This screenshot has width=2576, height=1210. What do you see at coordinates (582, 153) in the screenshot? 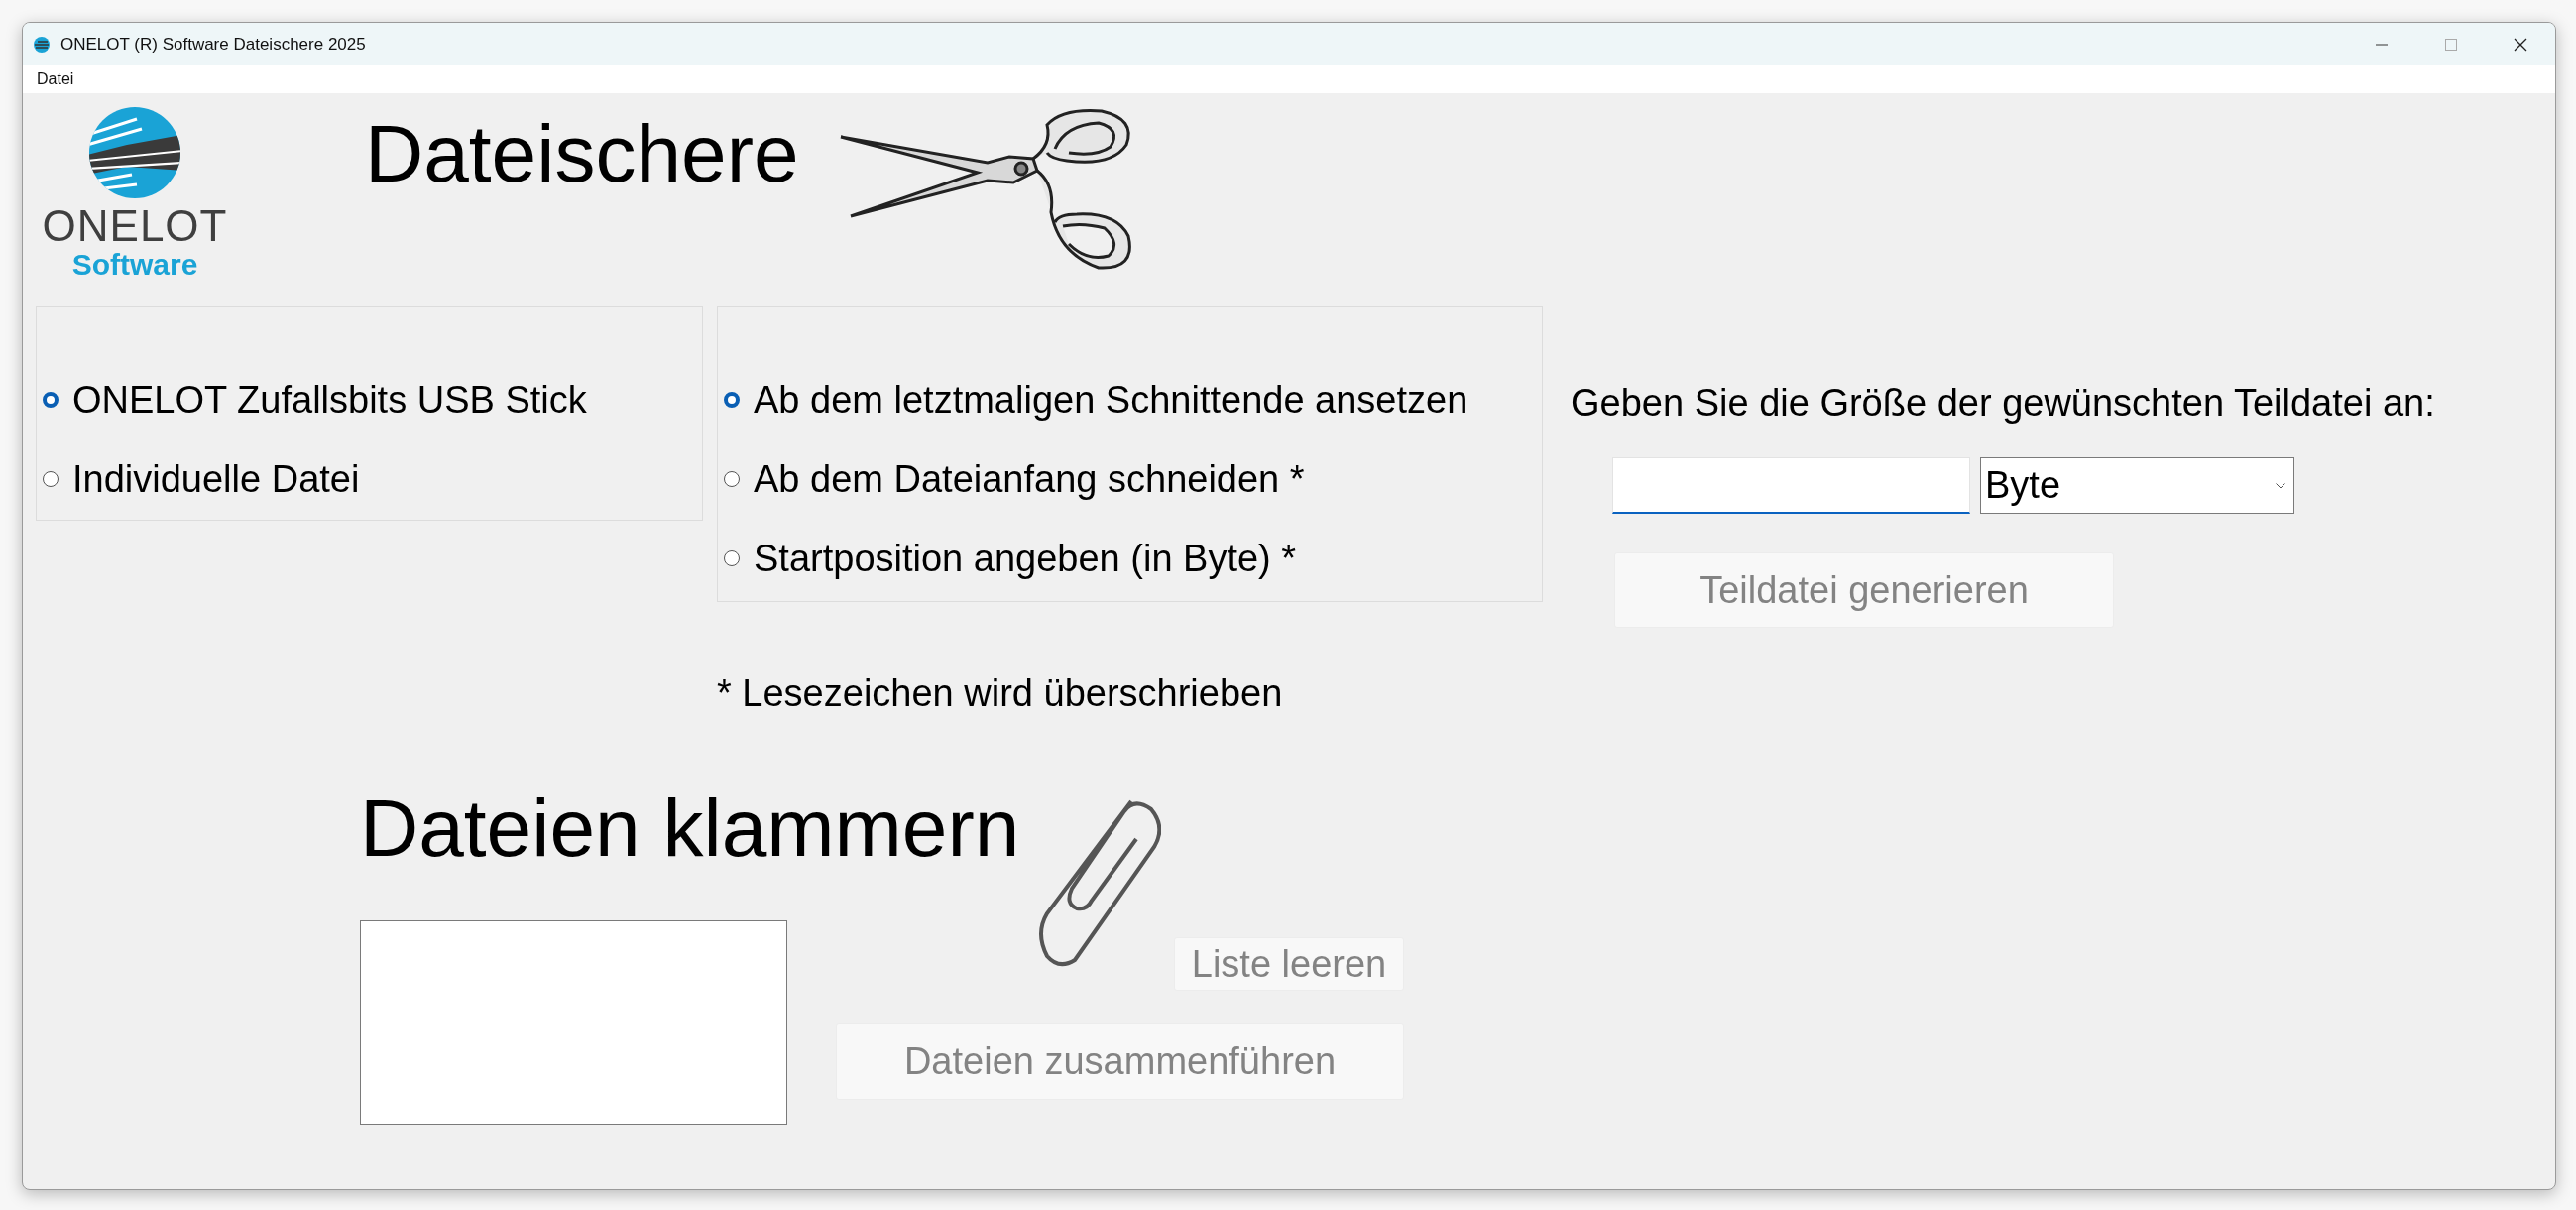
I see `section-heading: Dateischere` at bounding box center [582, 153].